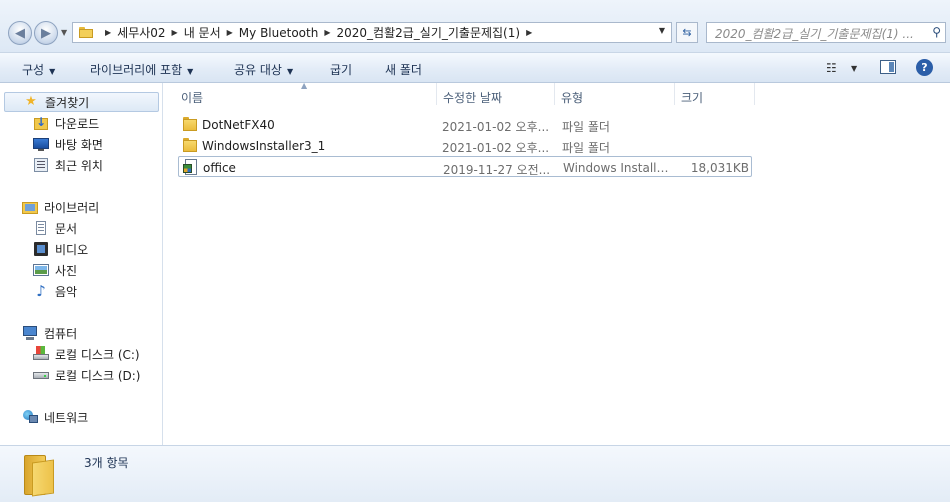 The width and height of the screenshot is (950, 502). What do you see at coordinates (264, 146) in the screenshot?
I see `file-name: WindowsInstaller3_1` at bounding box center [264, 146].